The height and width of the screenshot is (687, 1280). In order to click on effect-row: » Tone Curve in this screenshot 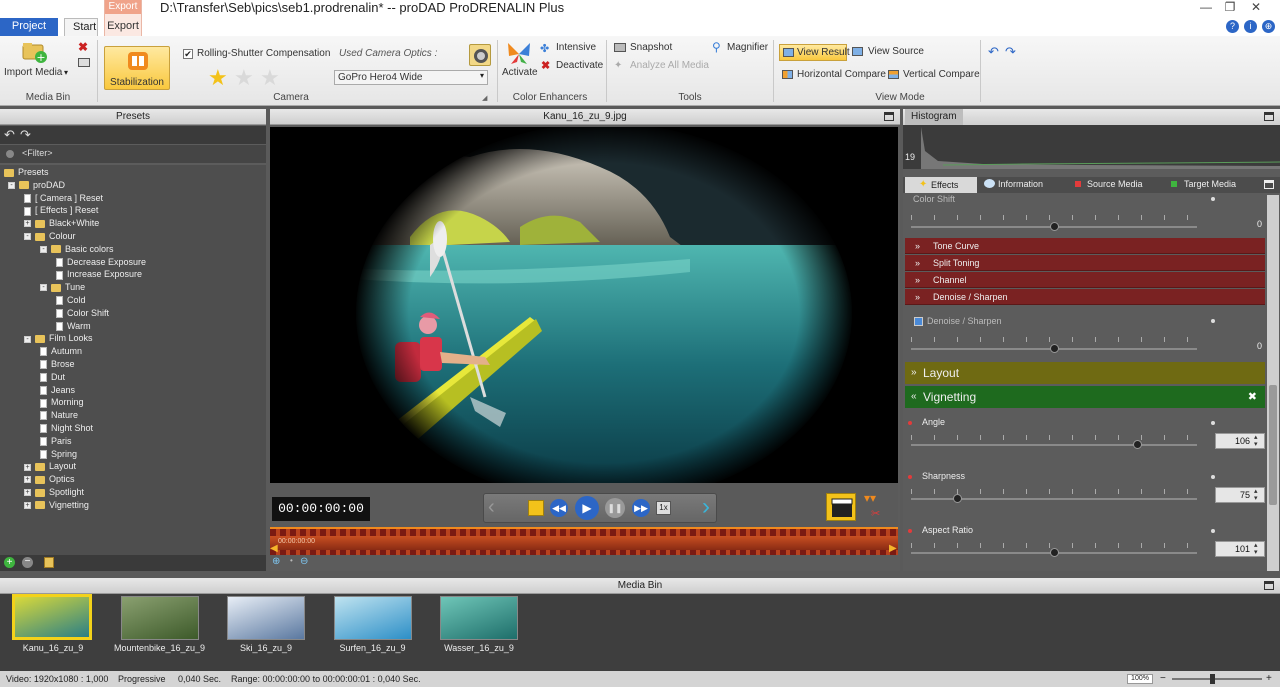, I will do `click(1085, 246)`.